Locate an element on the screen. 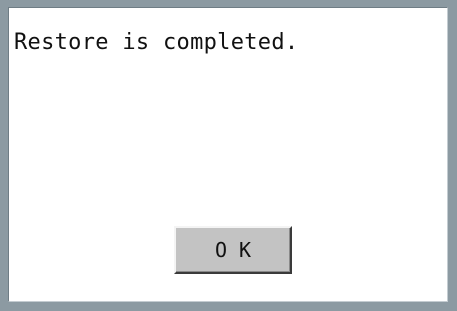 The image size is (457, 311). ok-button: O K is located at coordinates (233, 250).